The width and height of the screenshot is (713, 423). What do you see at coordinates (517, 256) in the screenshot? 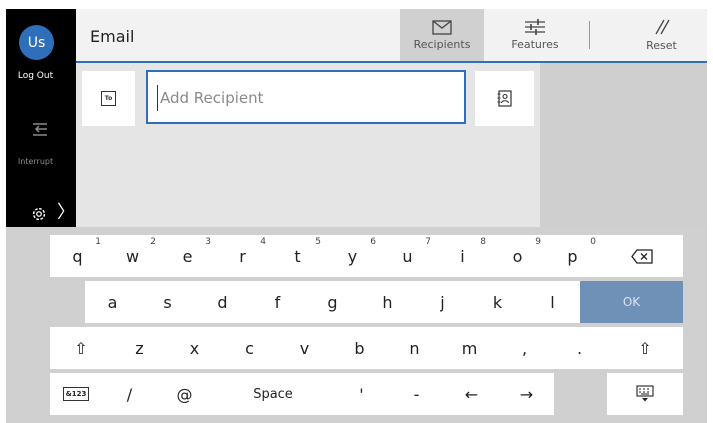
I see `key-o: o9` at bounding box center [517, 256].